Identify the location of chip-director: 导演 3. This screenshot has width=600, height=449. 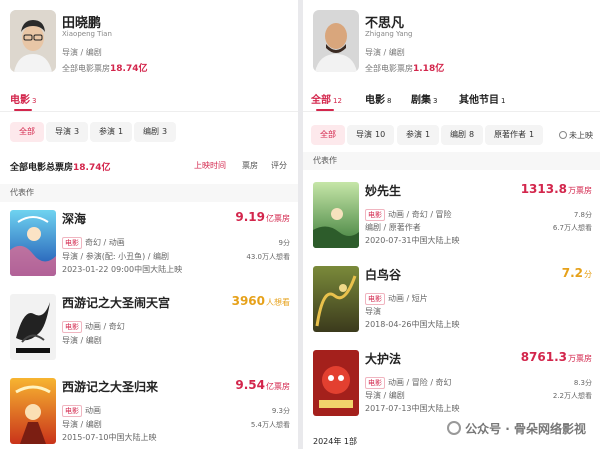
(67, 132).